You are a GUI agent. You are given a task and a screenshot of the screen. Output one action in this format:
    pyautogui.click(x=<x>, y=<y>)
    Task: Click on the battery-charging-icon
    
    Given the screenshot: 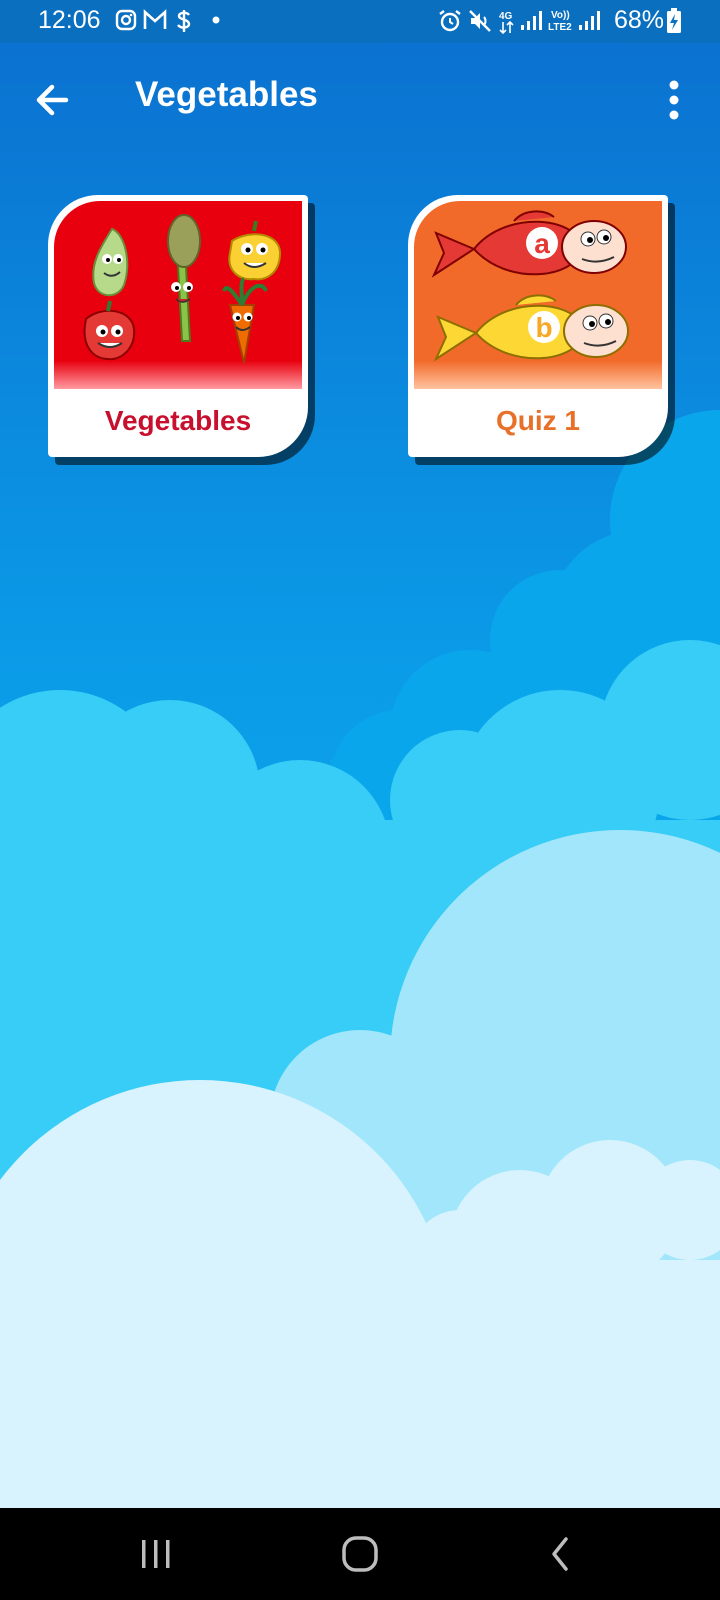 What is the action you would take?
    pyautogui.click(x=674, y=20)
    